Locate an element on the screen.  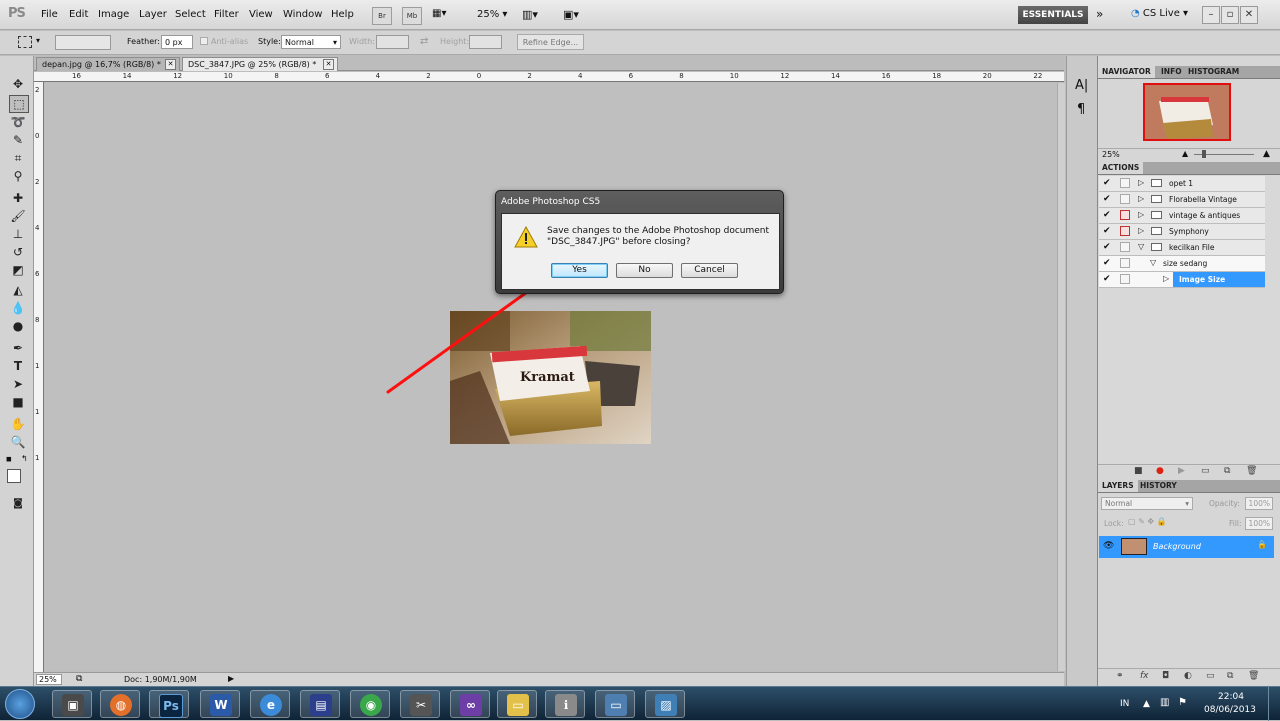
action-set-florabella: ✔ ▷ Florabella Vintage is located at coordinates (1182, 200).